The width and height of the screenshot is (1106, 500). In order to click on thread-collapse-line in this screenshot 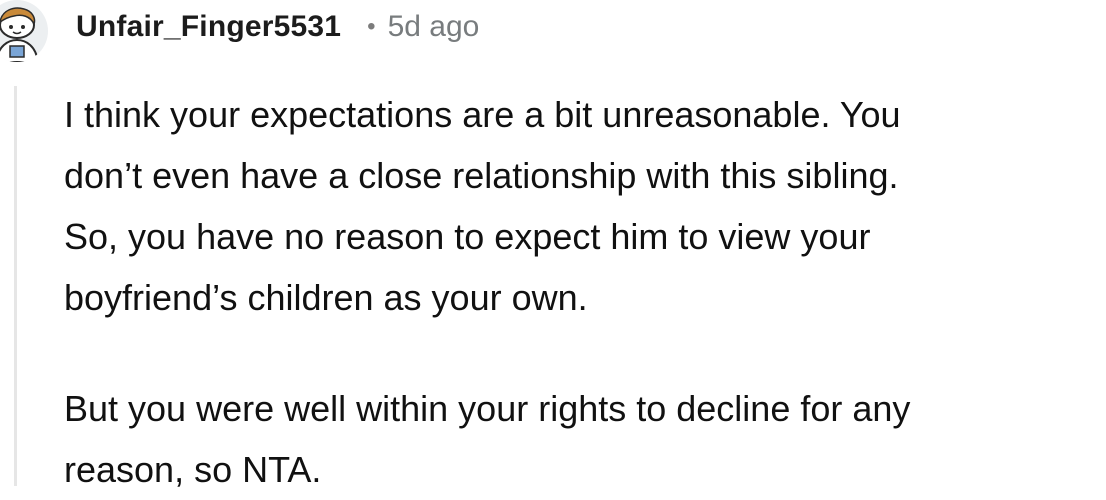, I will do `click(15, 286)`.